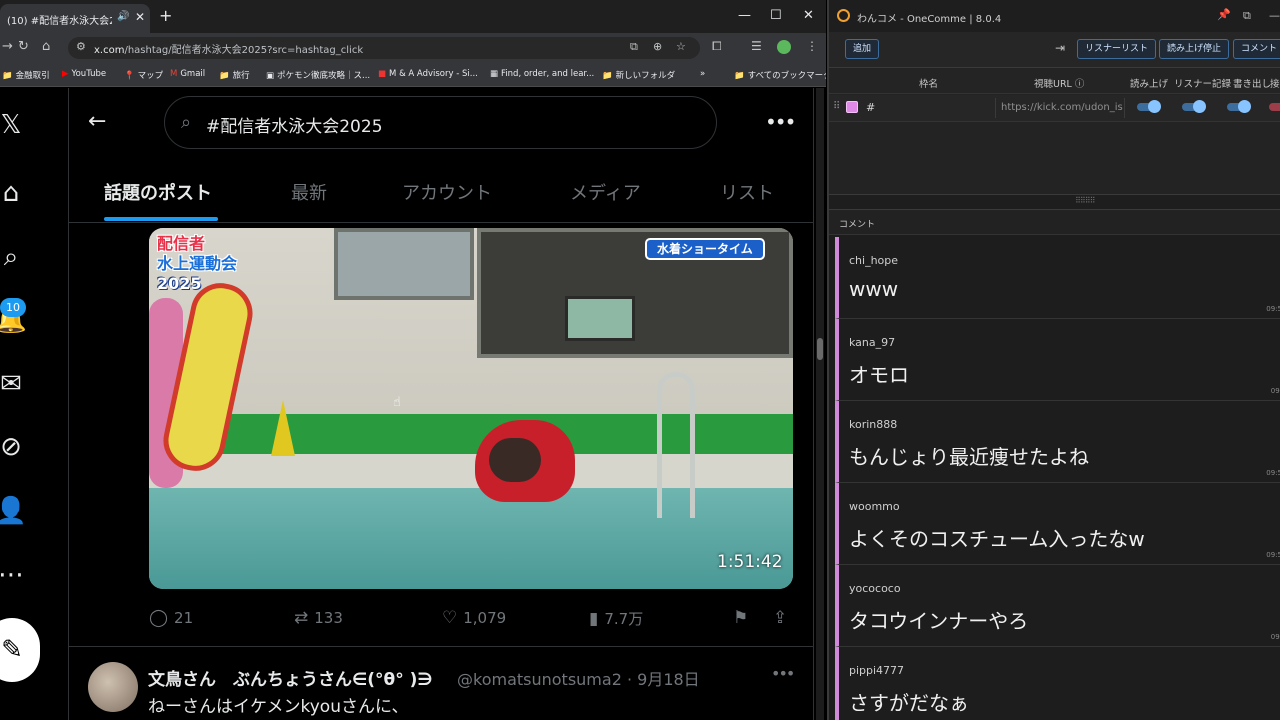 This screenshot has height=720, width=1280. What do you see at coordinates (290, 677) in the screenshot?
I see `author-name: 文鳥さん ぶんちょうさん∈(°θ° )∋` at bounding box center [290, 677].